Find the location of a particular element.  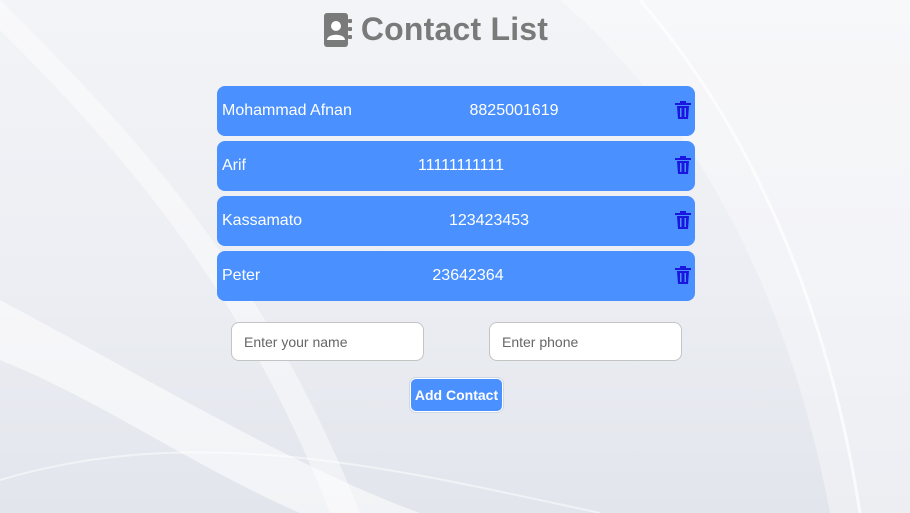

contact-row: Peter 23642364 is located at coordinates (456, 276).